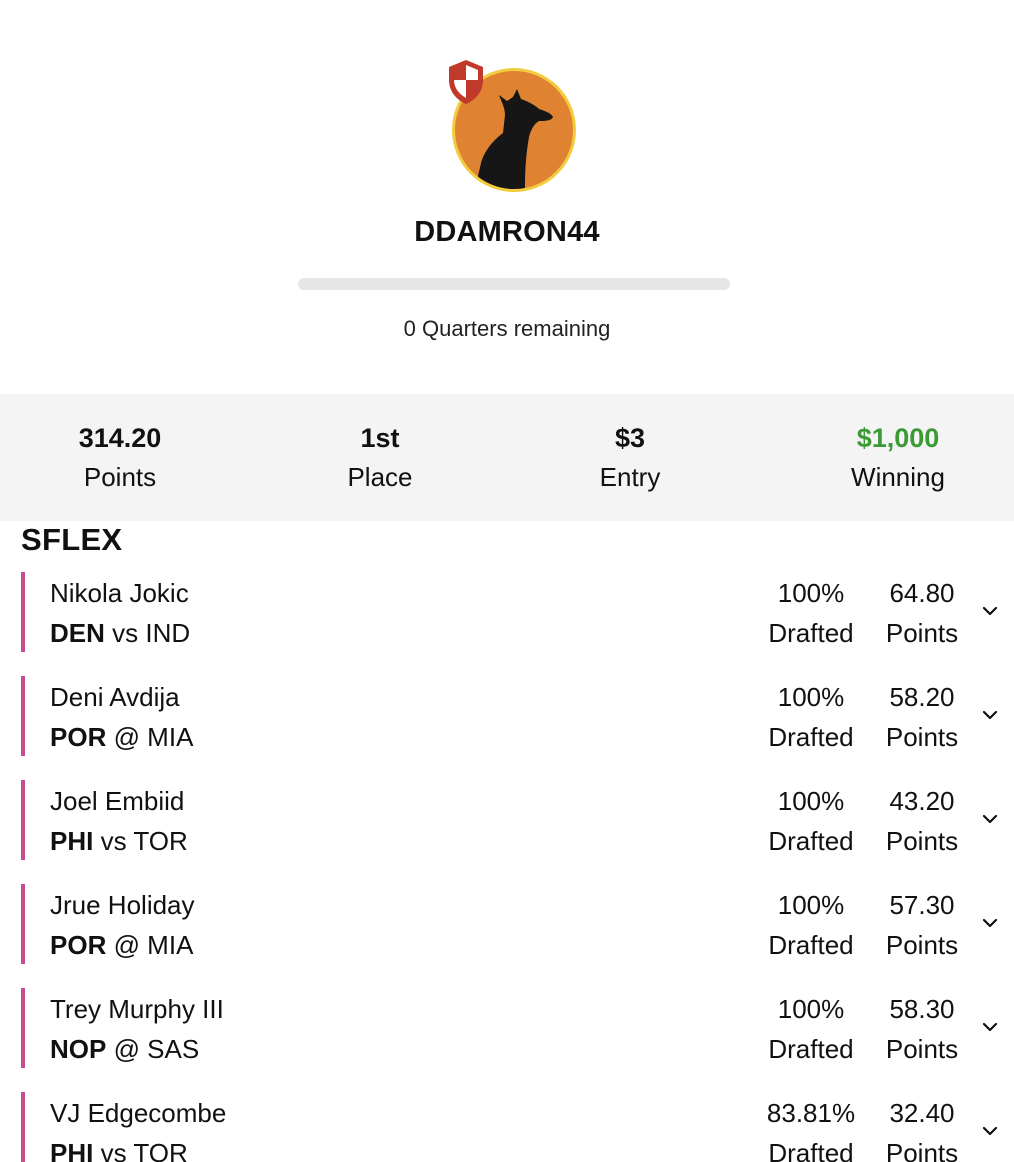 The height and width of the screenshot is (1162, 1014). What do you see at coordinates (507, 328) in the screenshot?
I see `quarters-remaining: 0 Quarters remaining` at bounding box center [507, 328].